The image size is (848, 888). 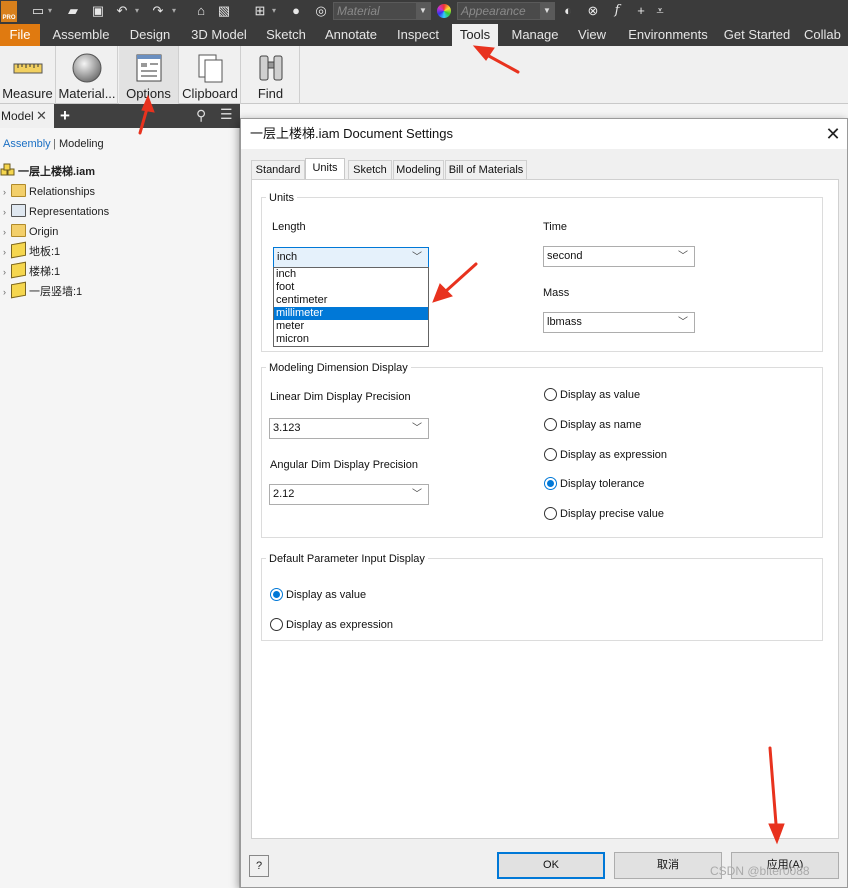 What do you see at coordinates (38, 11) in the screenshot?
I see `new-file-icon: ▭` at bounding box center [38, 11].